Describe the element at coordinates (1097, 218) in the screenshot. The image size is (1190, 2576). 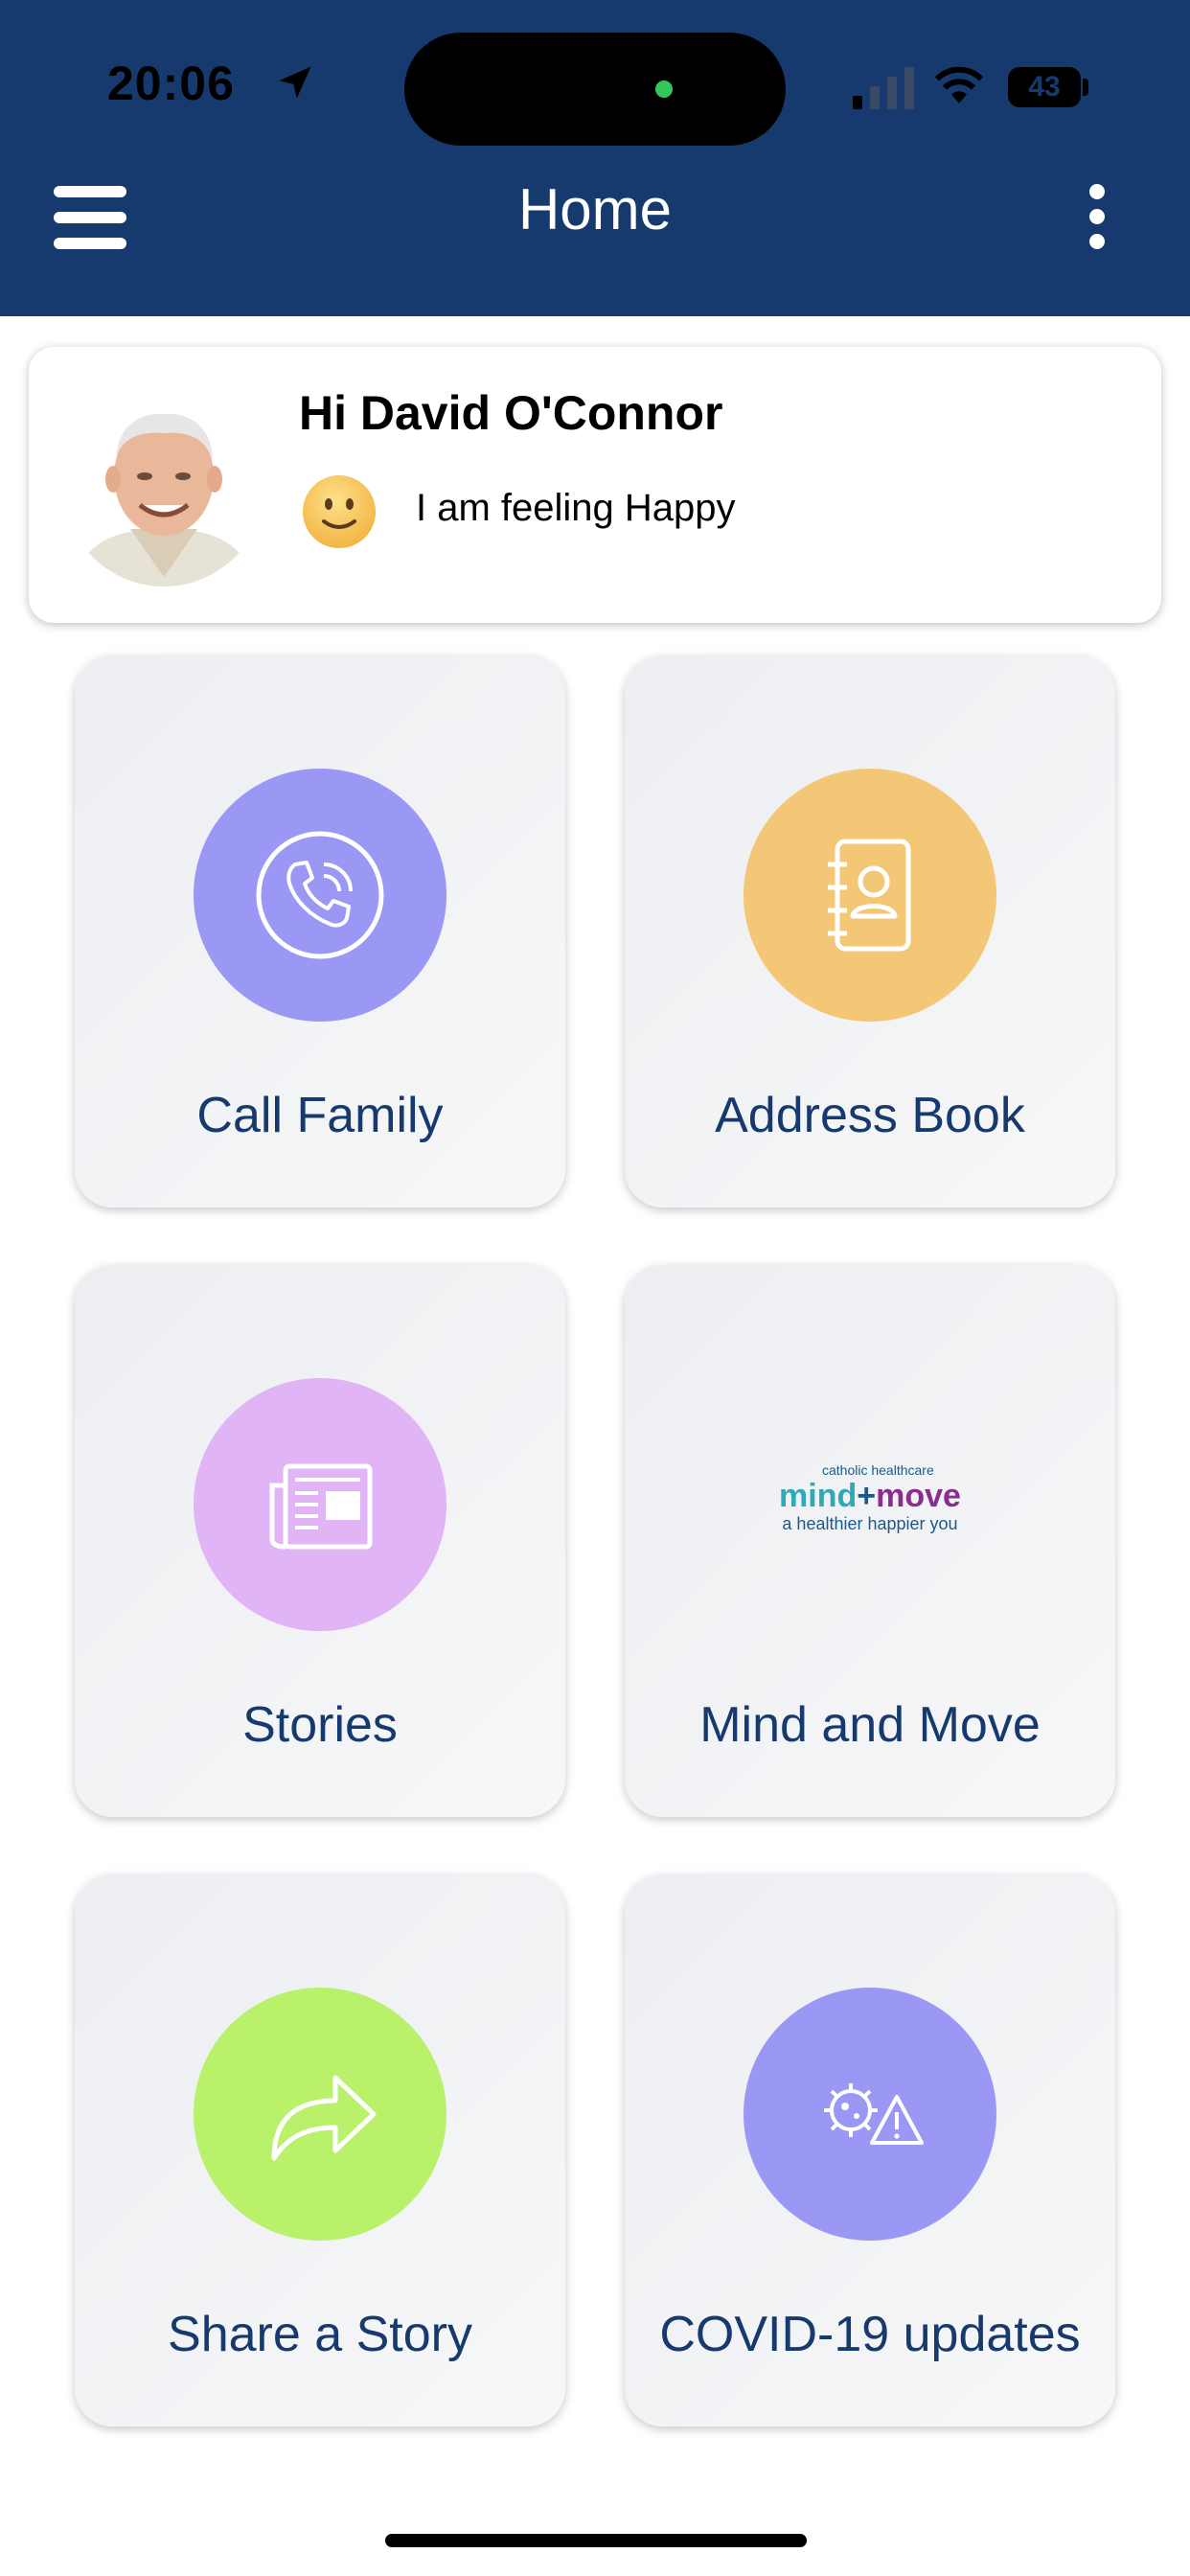
I see `vertical-ellipsis-icon` at that location.